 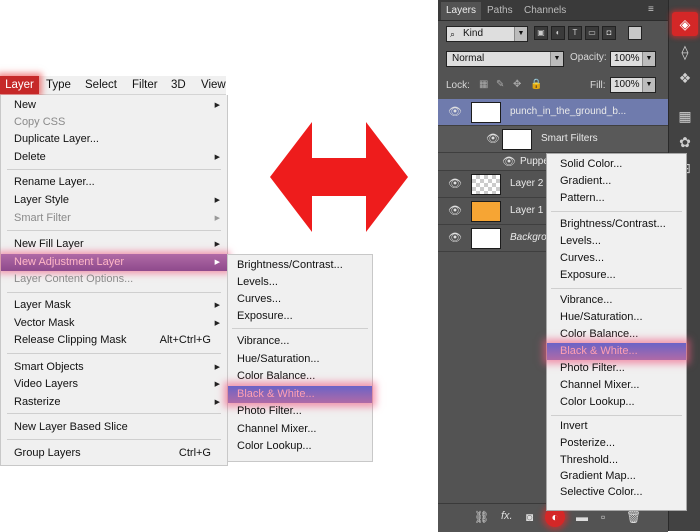 What do you see at coordinates (19, 85) in the screenshot?
I see `menu-layer: Layer` at bounding box center [19, 85].